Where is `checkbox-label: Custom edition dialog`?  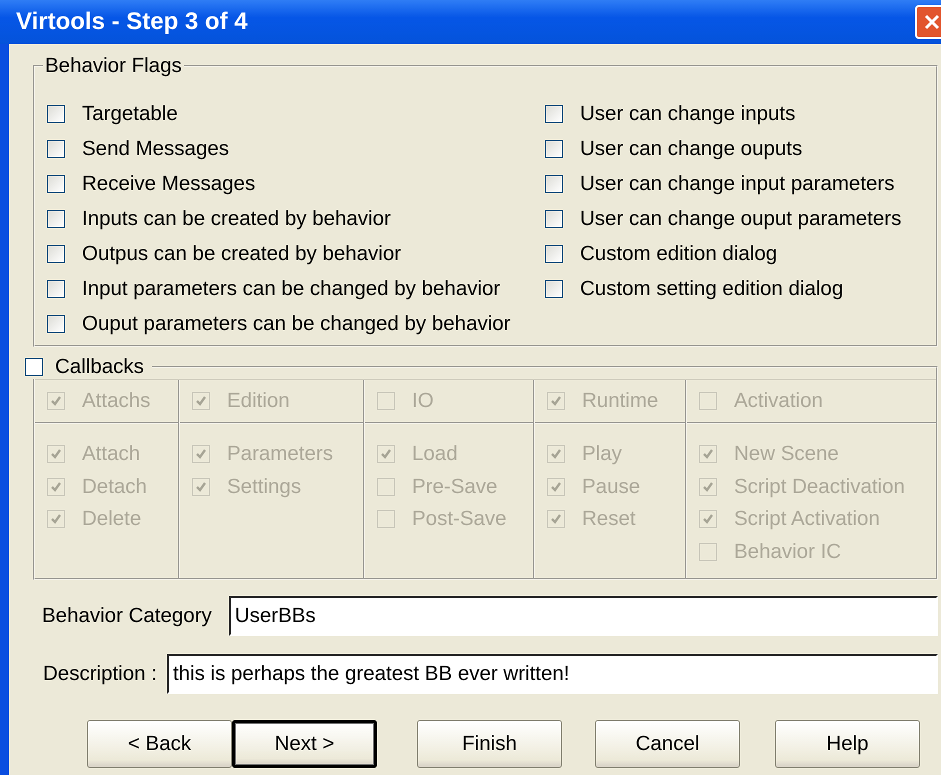 checkbox-label: Custom edition dialog is located at coordinates (679, 254).